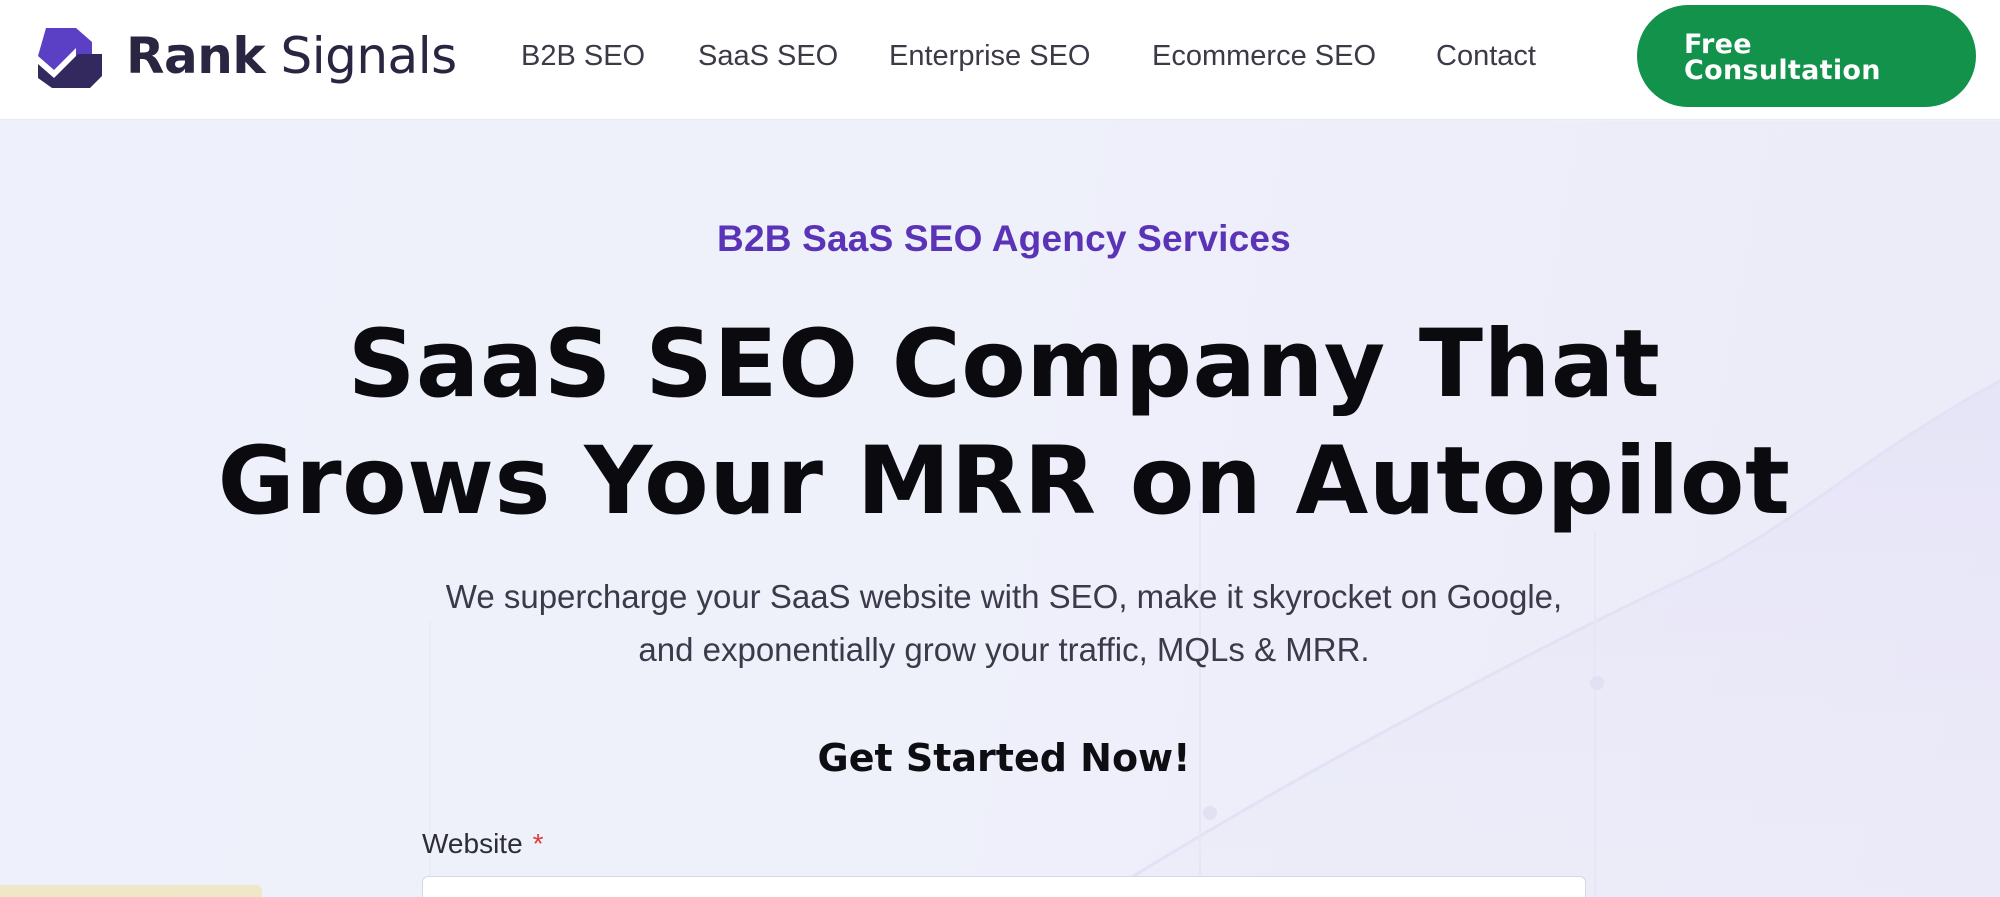 The height and width of the screenshot is (897, 2000). I want to click on required-asterisk: *, so click(538, 843).